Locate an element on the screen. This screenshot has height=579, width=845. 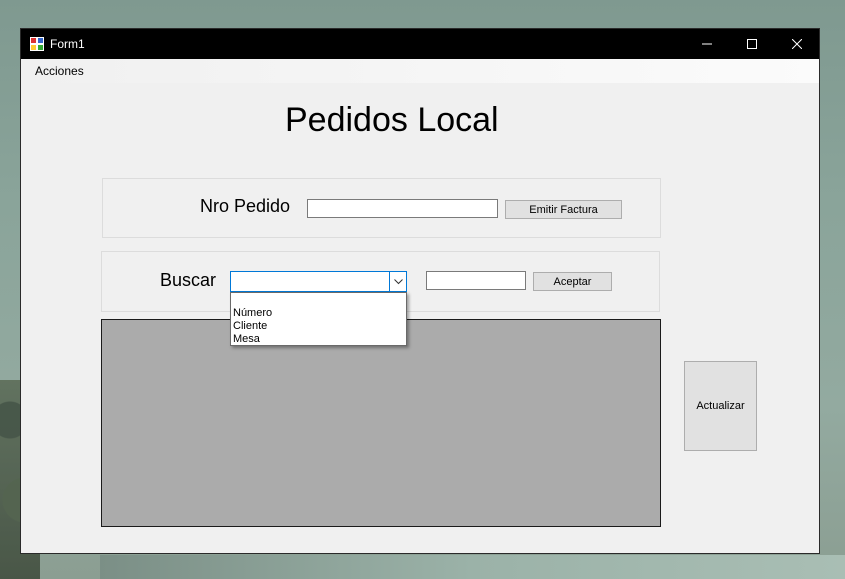
maximize-button is located at coordinates (752, 44).